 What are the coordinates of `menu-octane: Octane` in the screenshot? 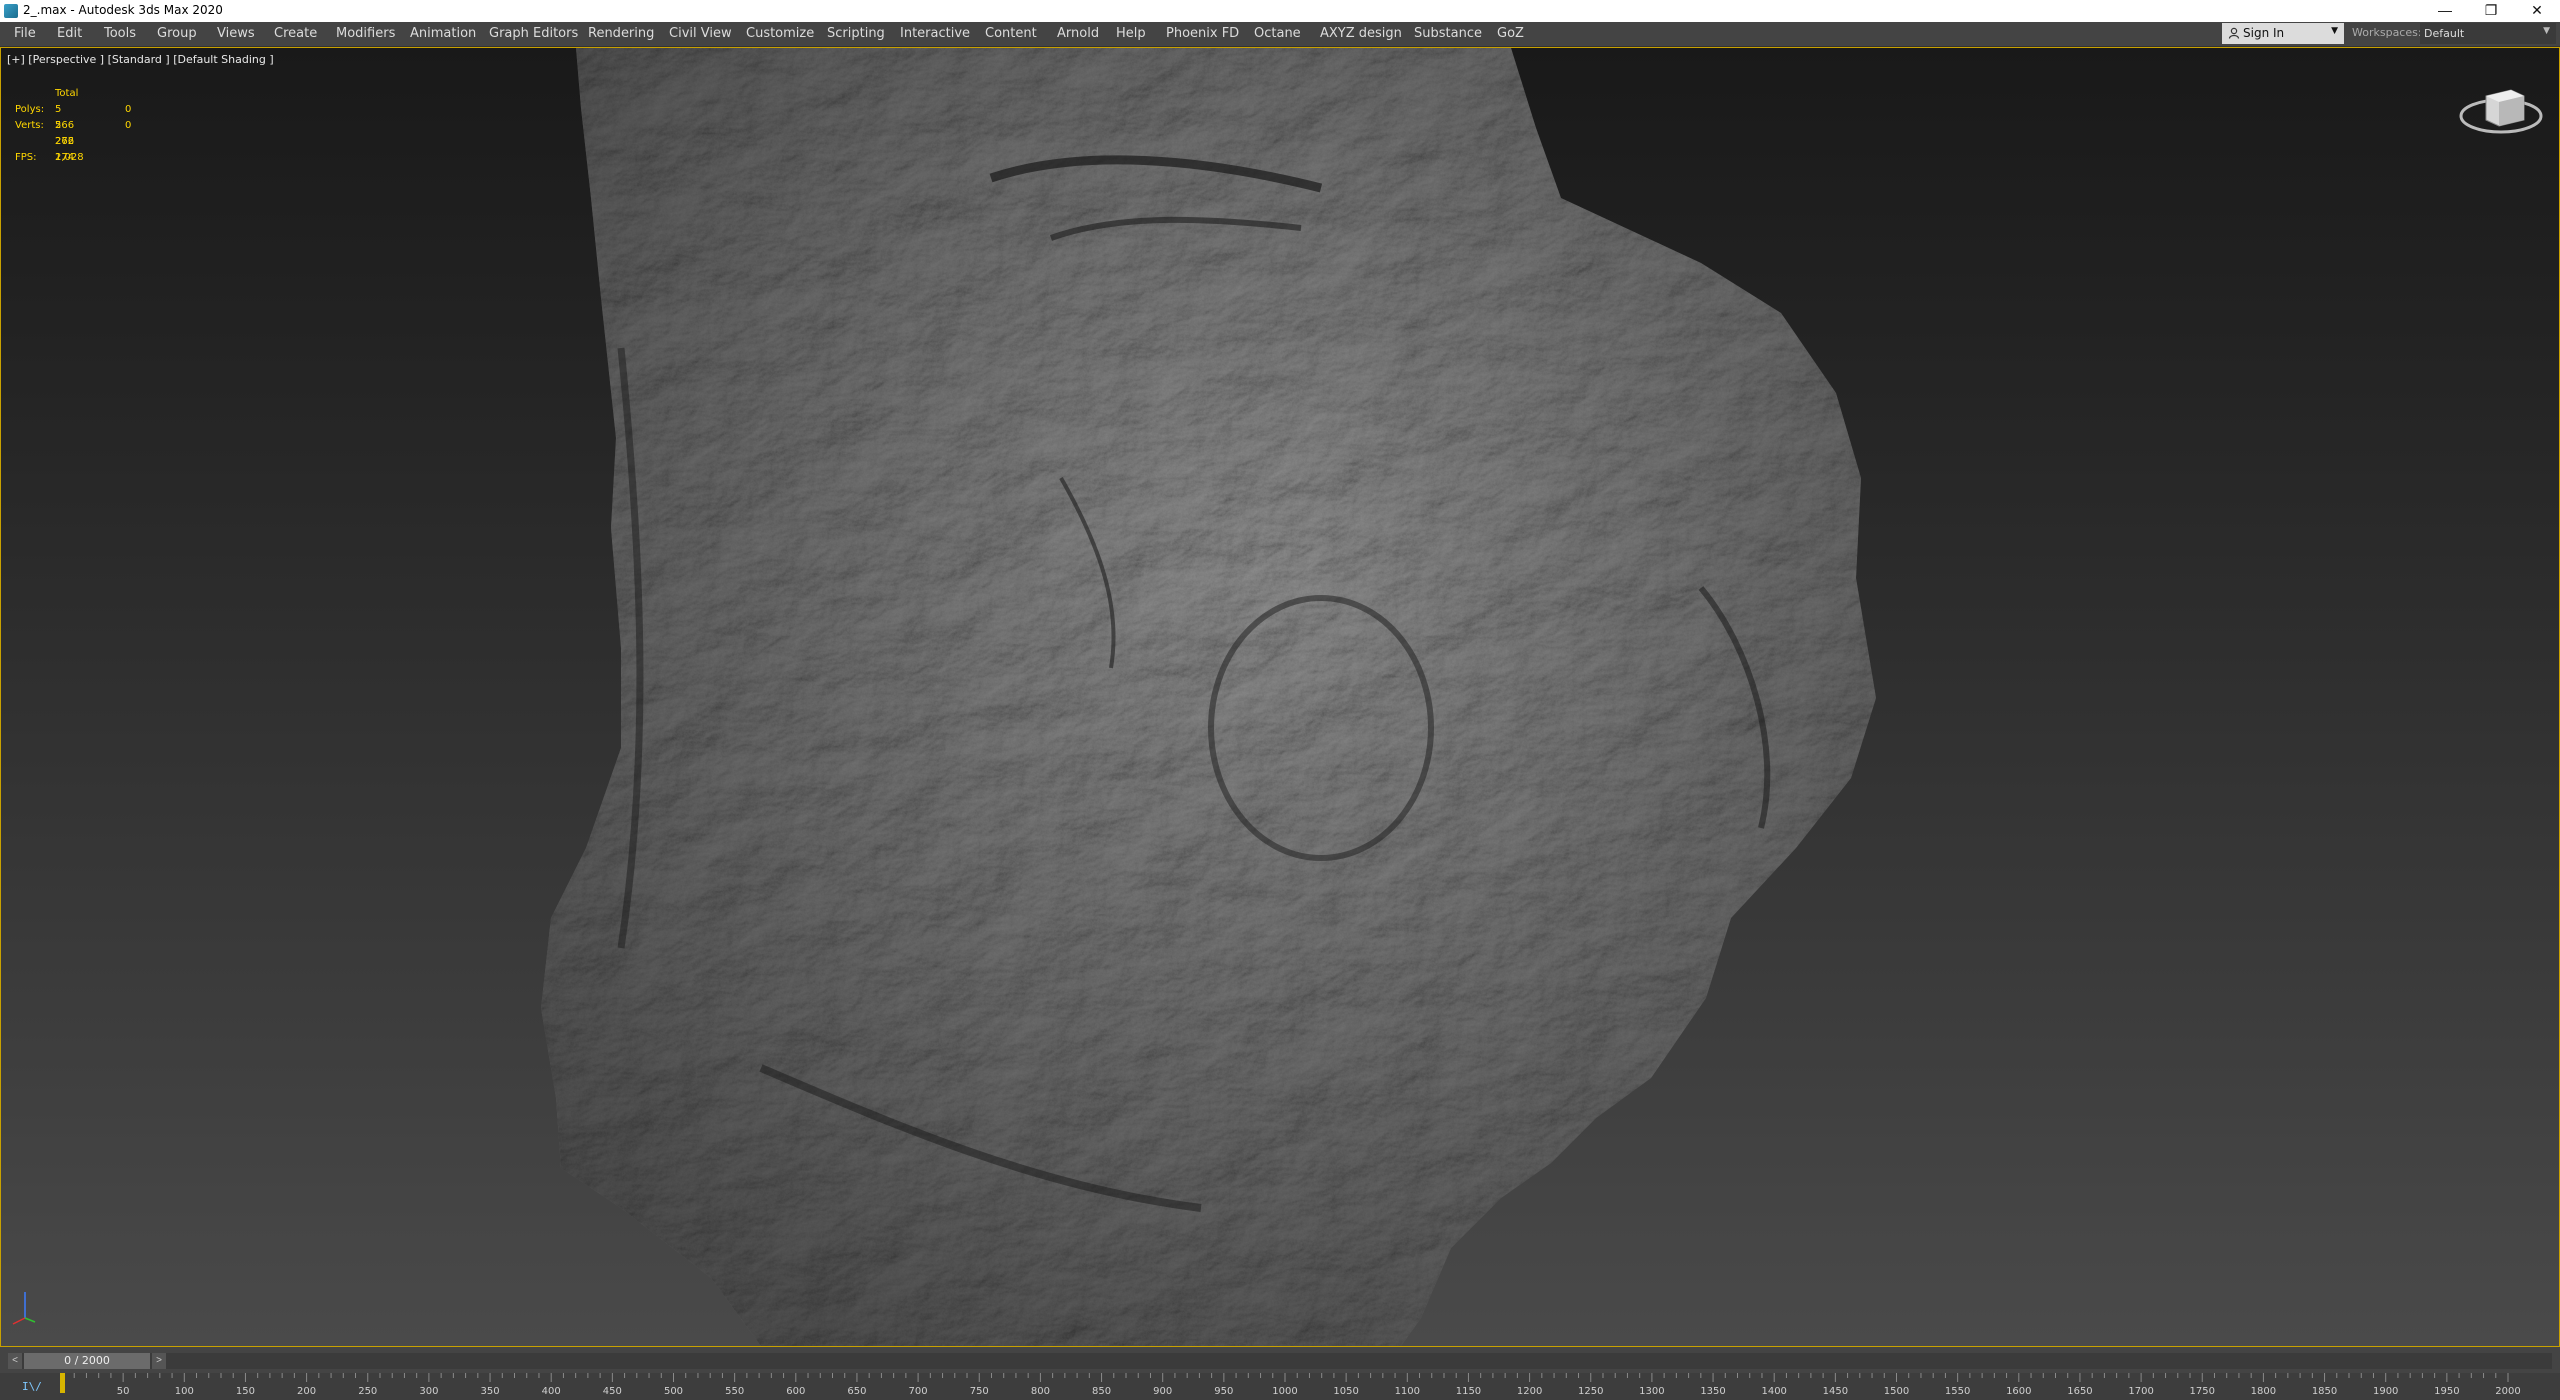 It's located at (1277, 33).